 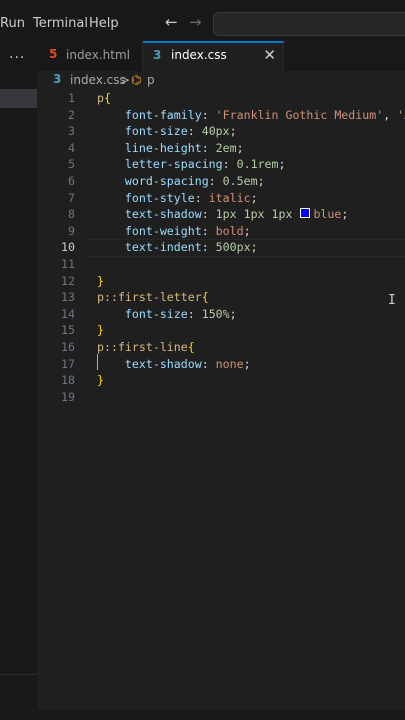 I want to click on line-number: 19, so click(x=68, y=396).